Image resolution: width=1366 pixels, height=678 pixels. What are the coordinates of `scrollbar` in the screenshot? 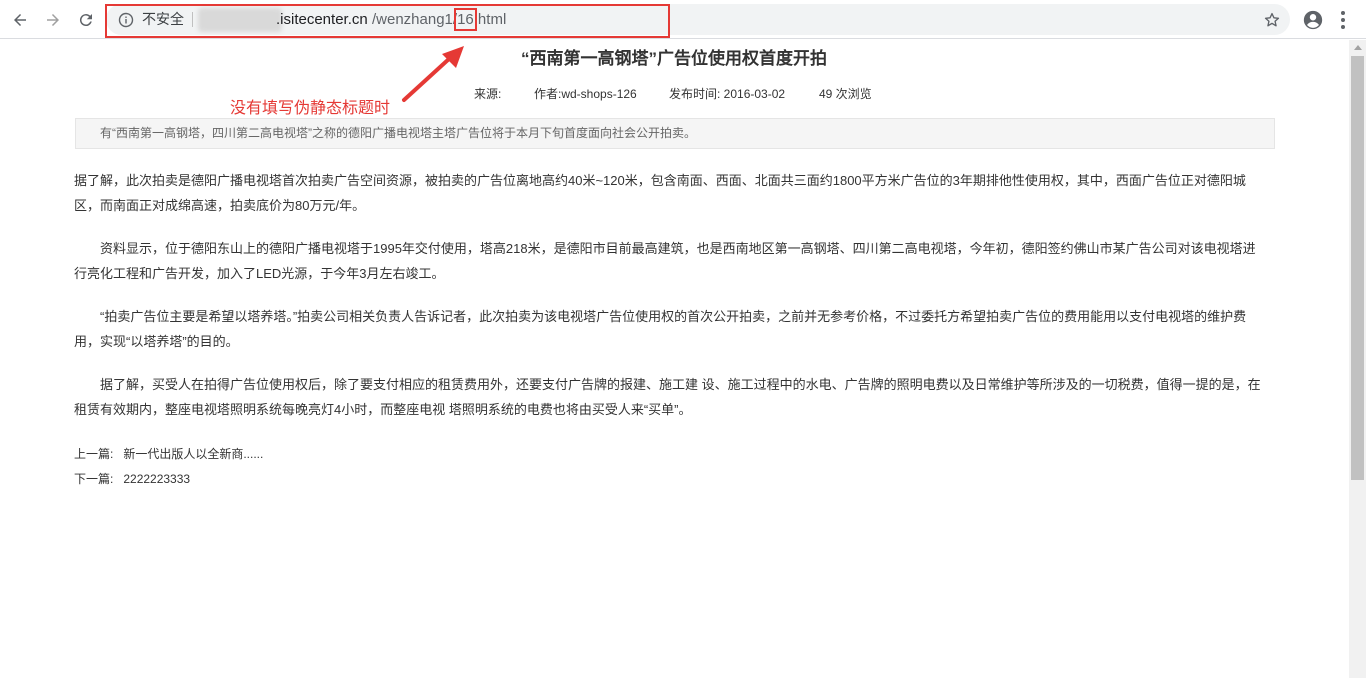 It's located at (1357, 359).